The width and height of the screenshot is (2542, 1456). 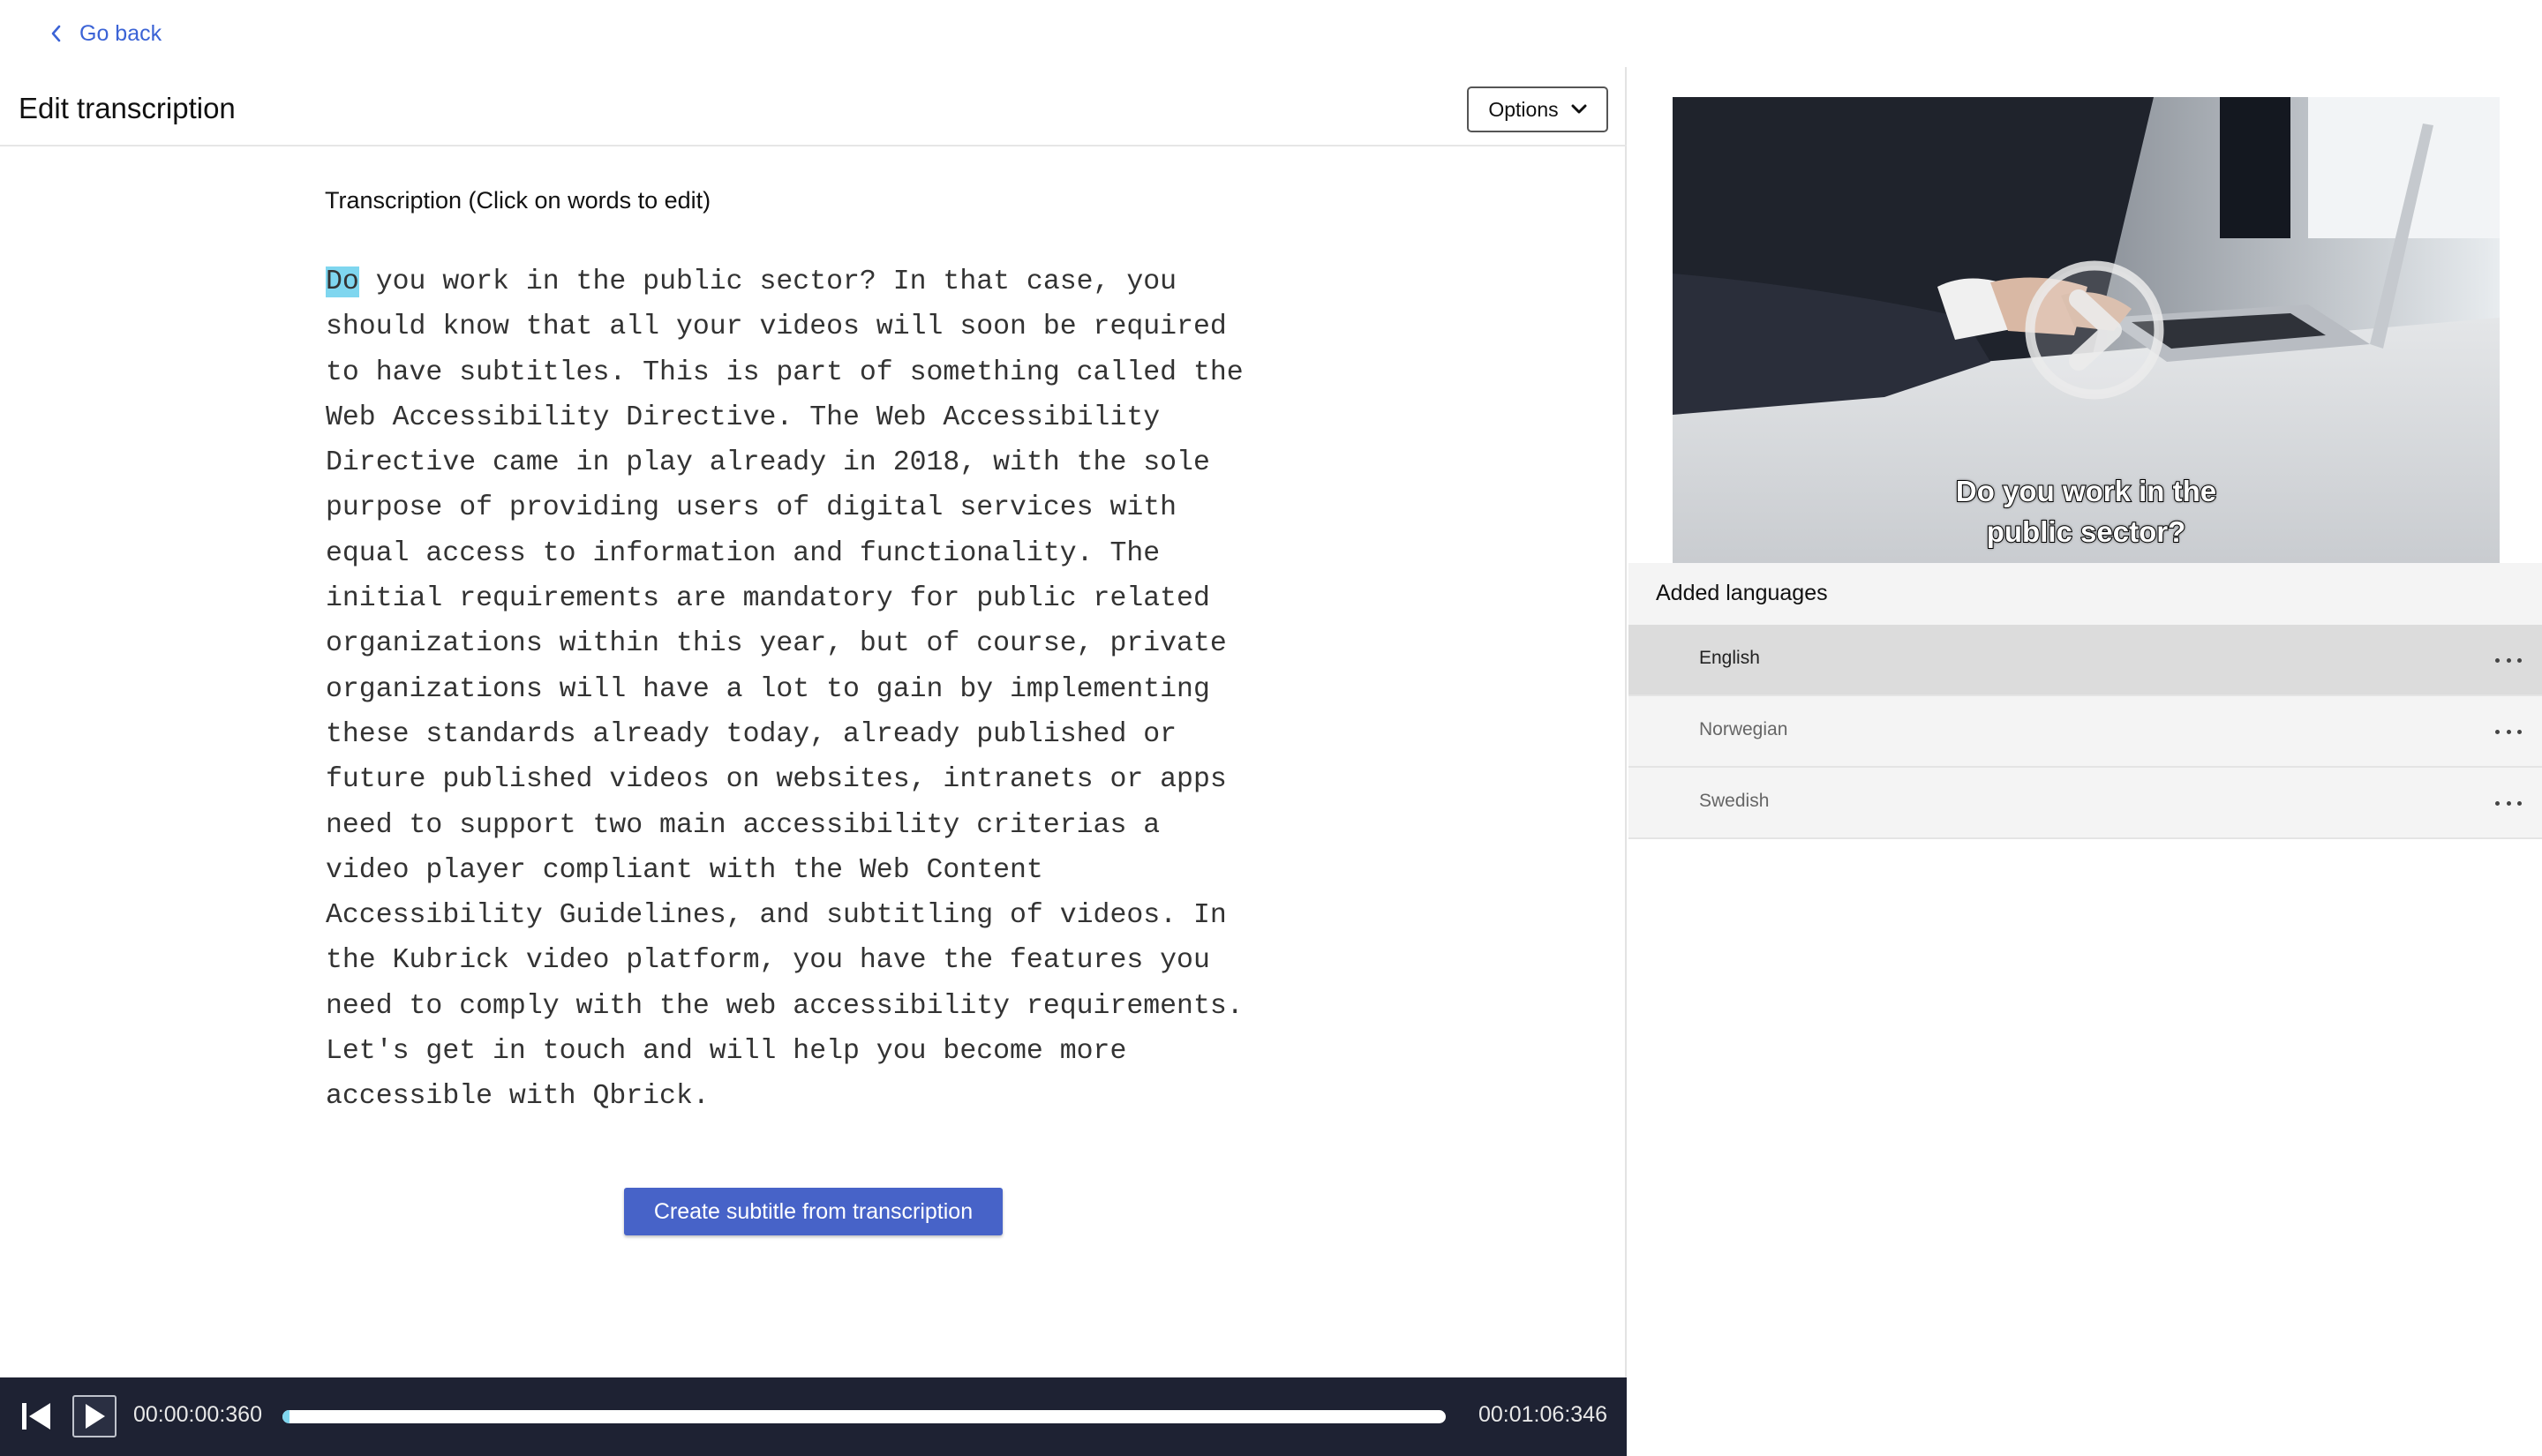 What do you see at coordinates (1523, 109) in the screenshot?
I see `options-label: Options` at bounding box center [1523, 109].